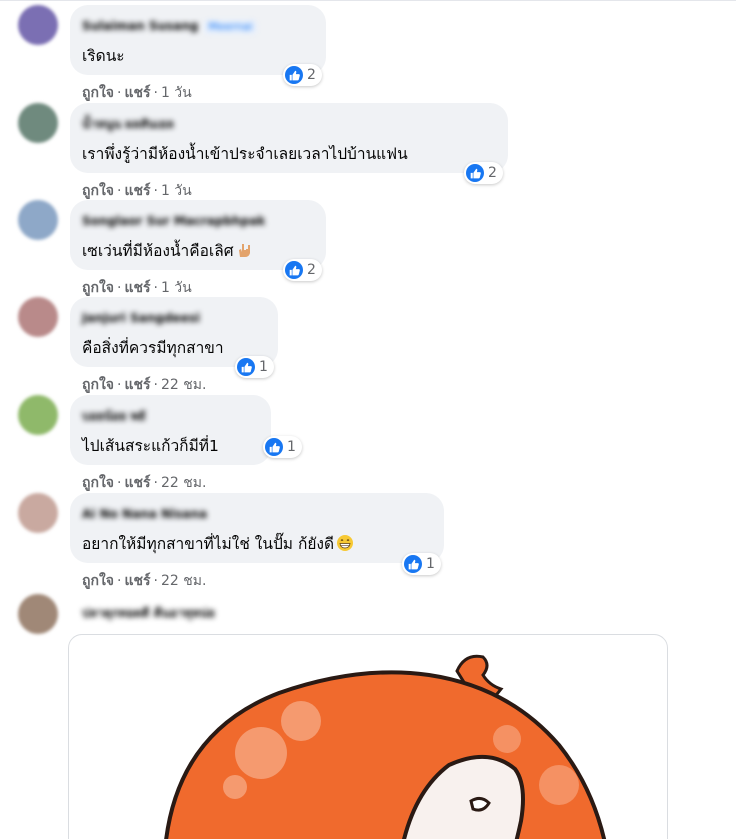  What do you see at coordinates (153, 348) in the screenshot?
I see `comment-text: คือสิ่งที่ควรมีทุกสาขา` at bounding box center [153, 348].